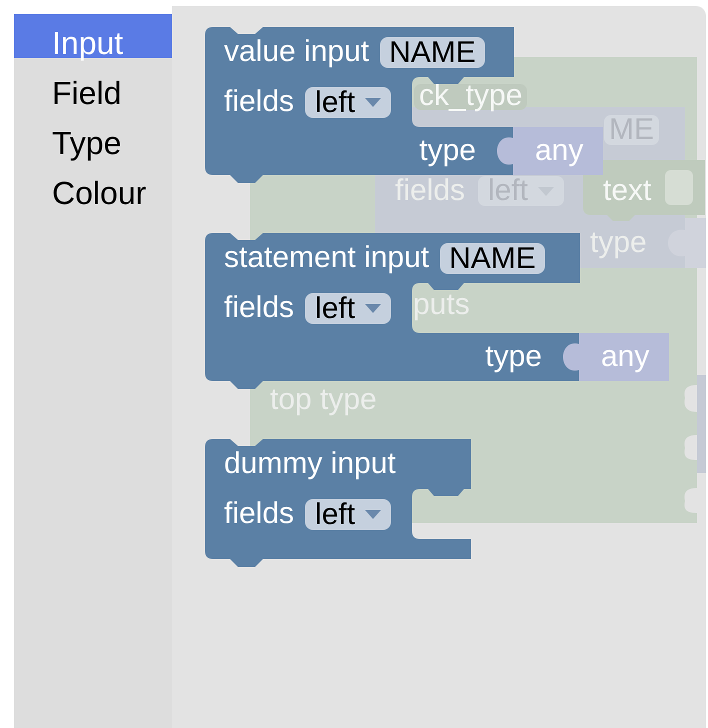 Image resolution: width=708 pixels, height=728 pixels. What do you see at coordinates (327, 258) in the screenshot?
I see `block-label: statement input` at bounding box center [327, 258].